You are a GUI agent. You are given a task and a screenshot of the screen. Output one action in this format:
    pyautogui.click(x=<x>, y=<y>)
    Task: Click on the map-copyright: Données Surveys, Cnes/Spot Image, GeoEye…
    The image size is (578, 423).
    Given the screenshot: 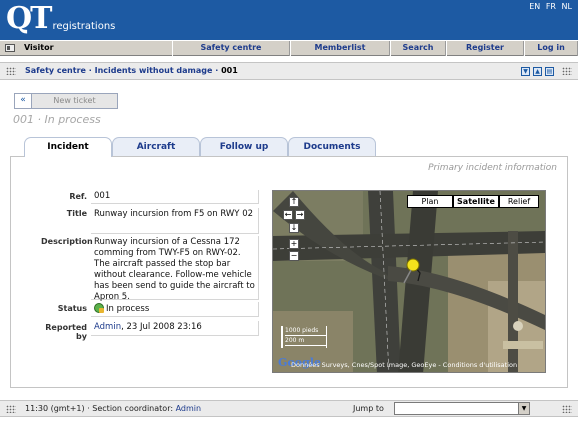 What is the action you would take?
    pyautogui.click(x=404, y=365)
    